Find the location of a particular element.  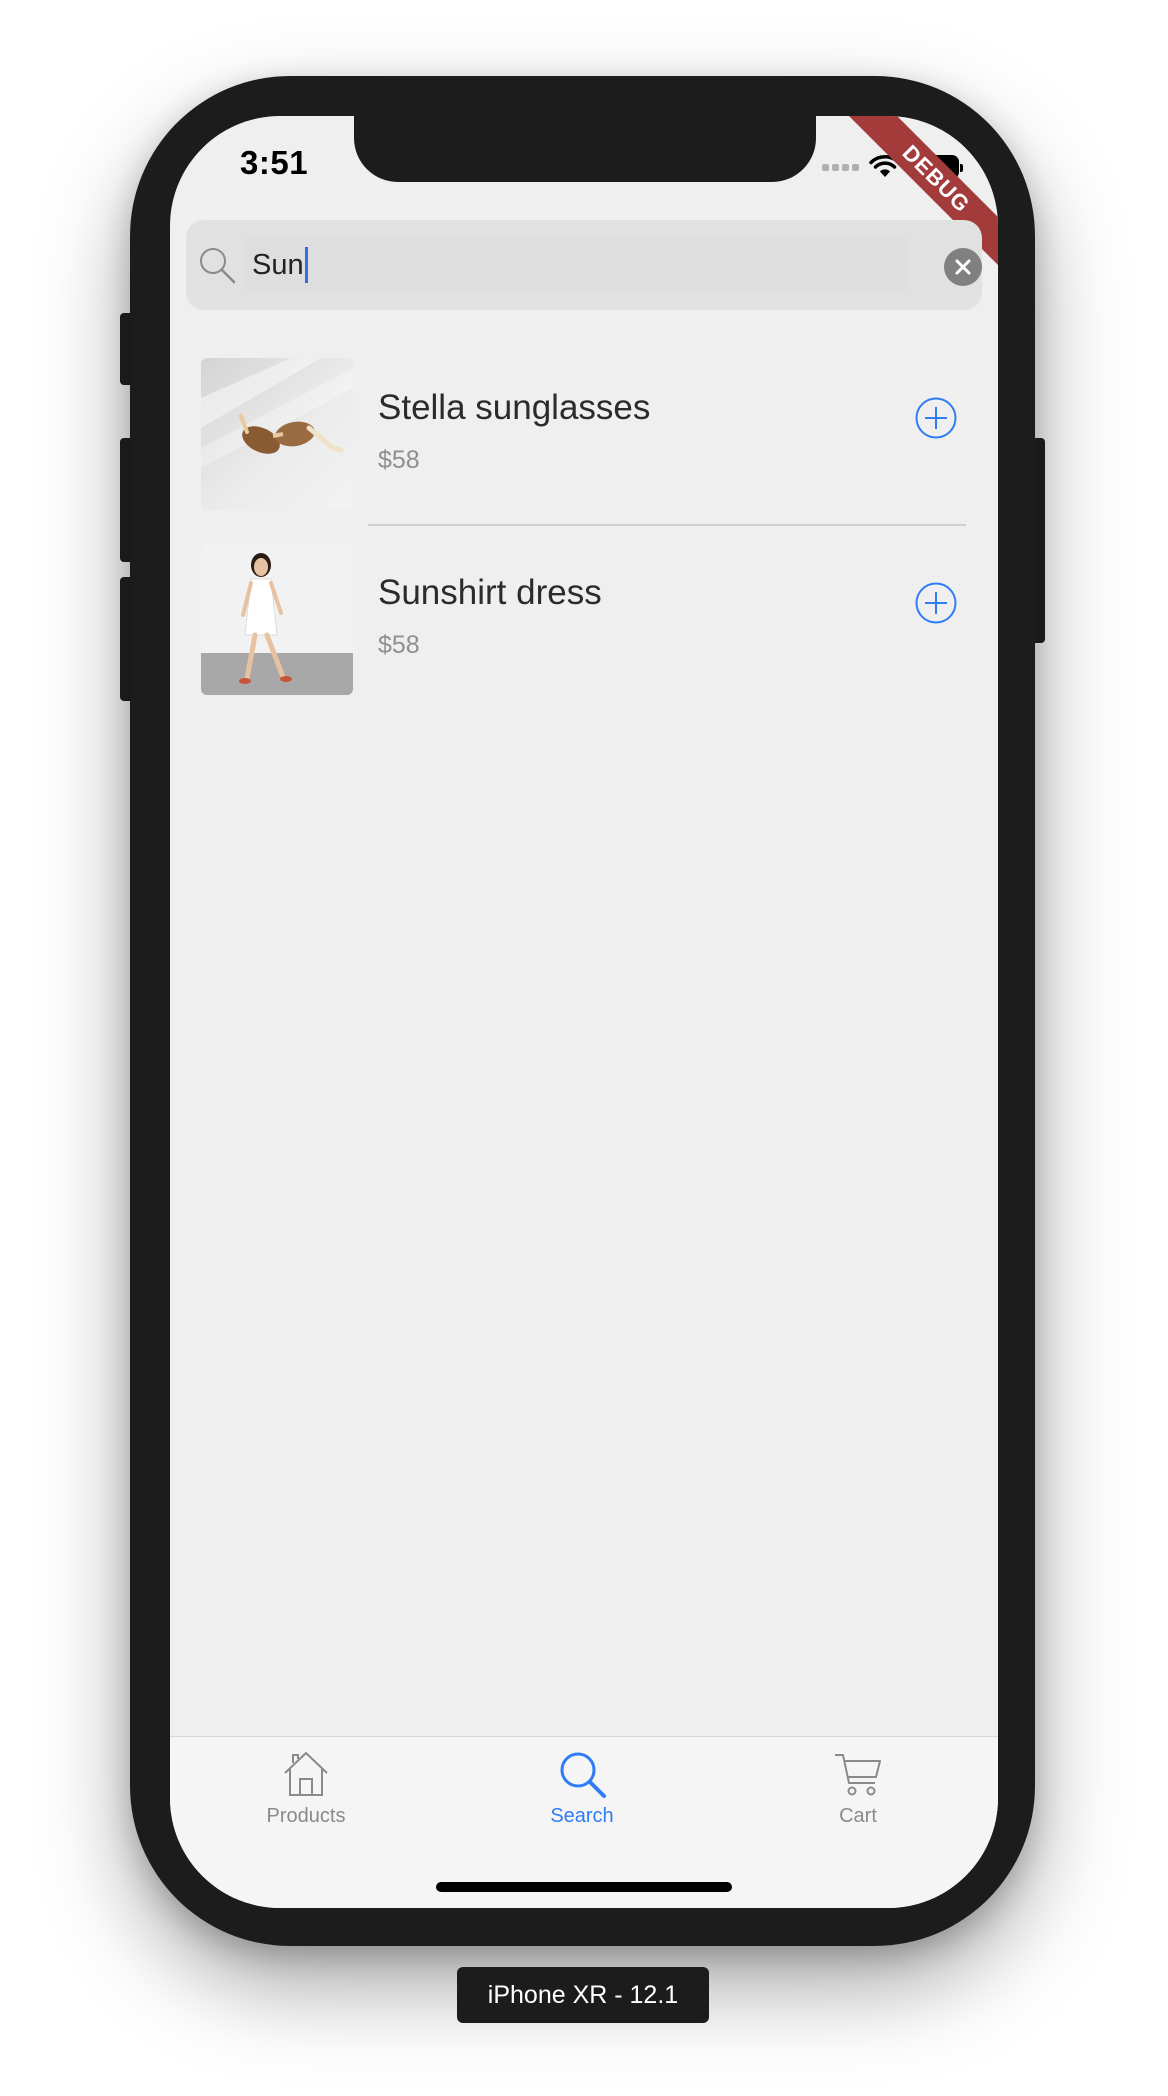

product-name: Sunshirt dress is located at coordinates (490, 592).